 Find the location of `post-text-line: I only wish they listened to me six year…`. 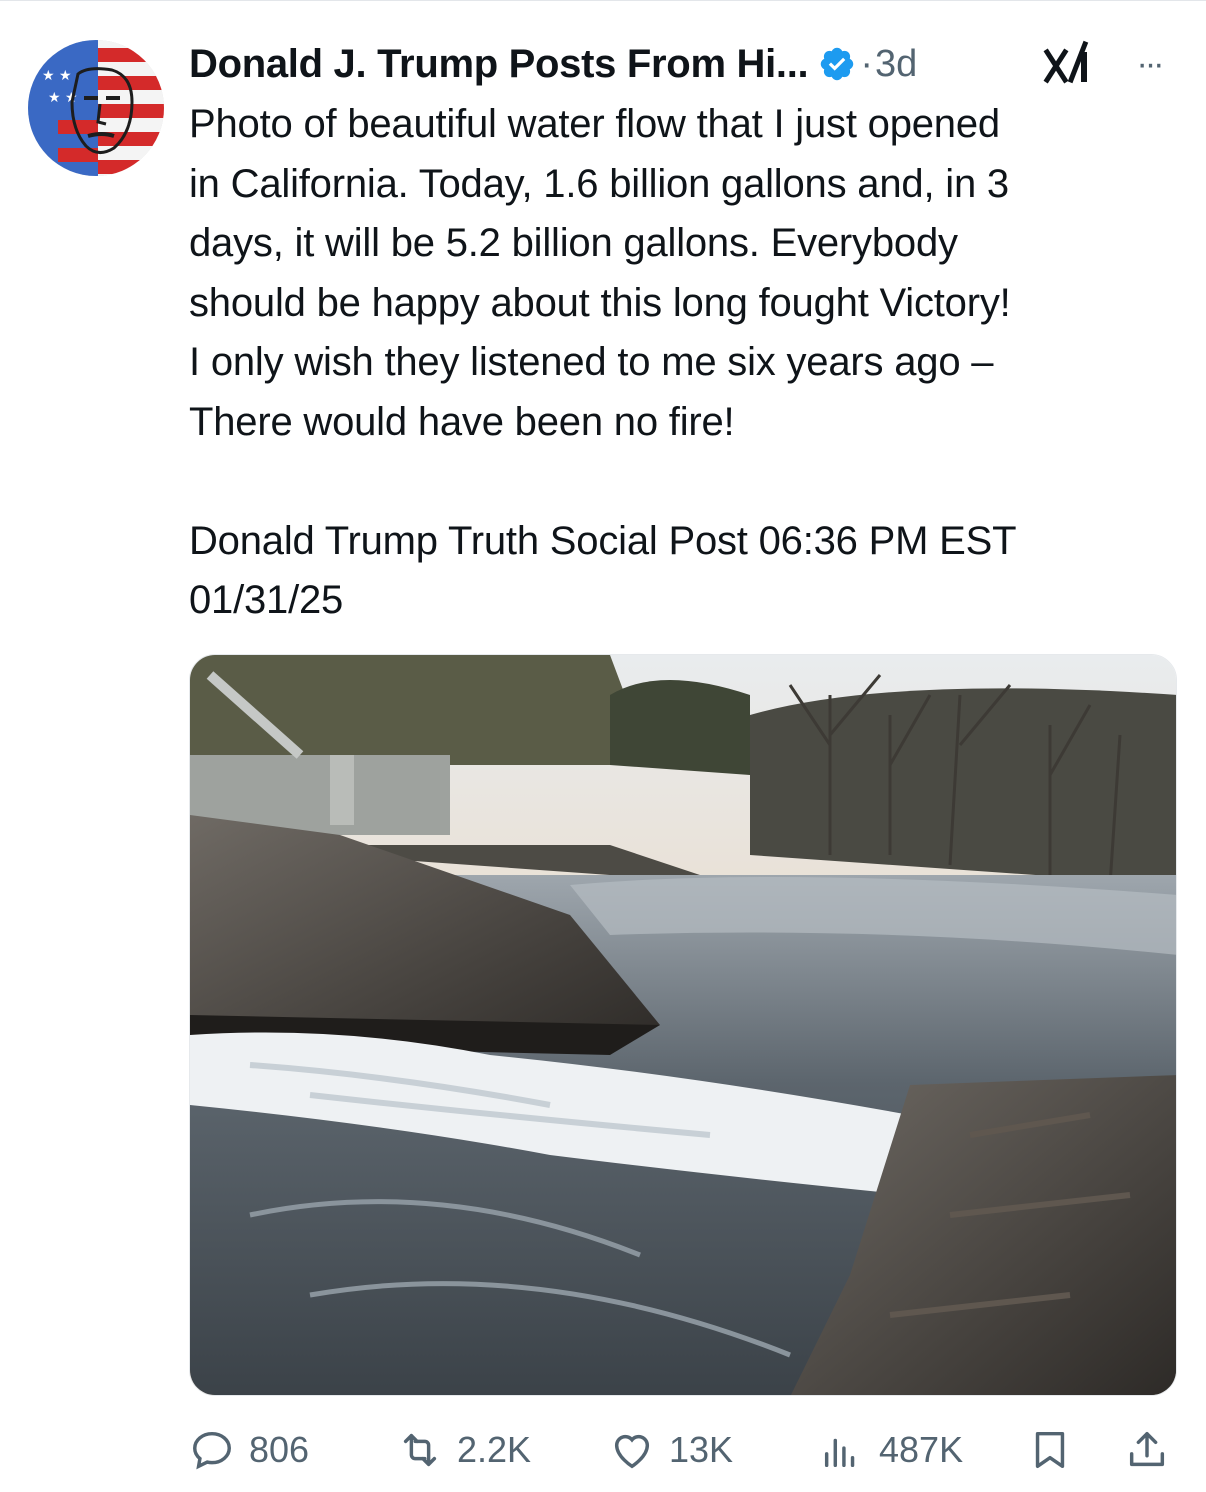

post-text-line: I only wish they listened to me six year… is located at coordinates (591, 362).